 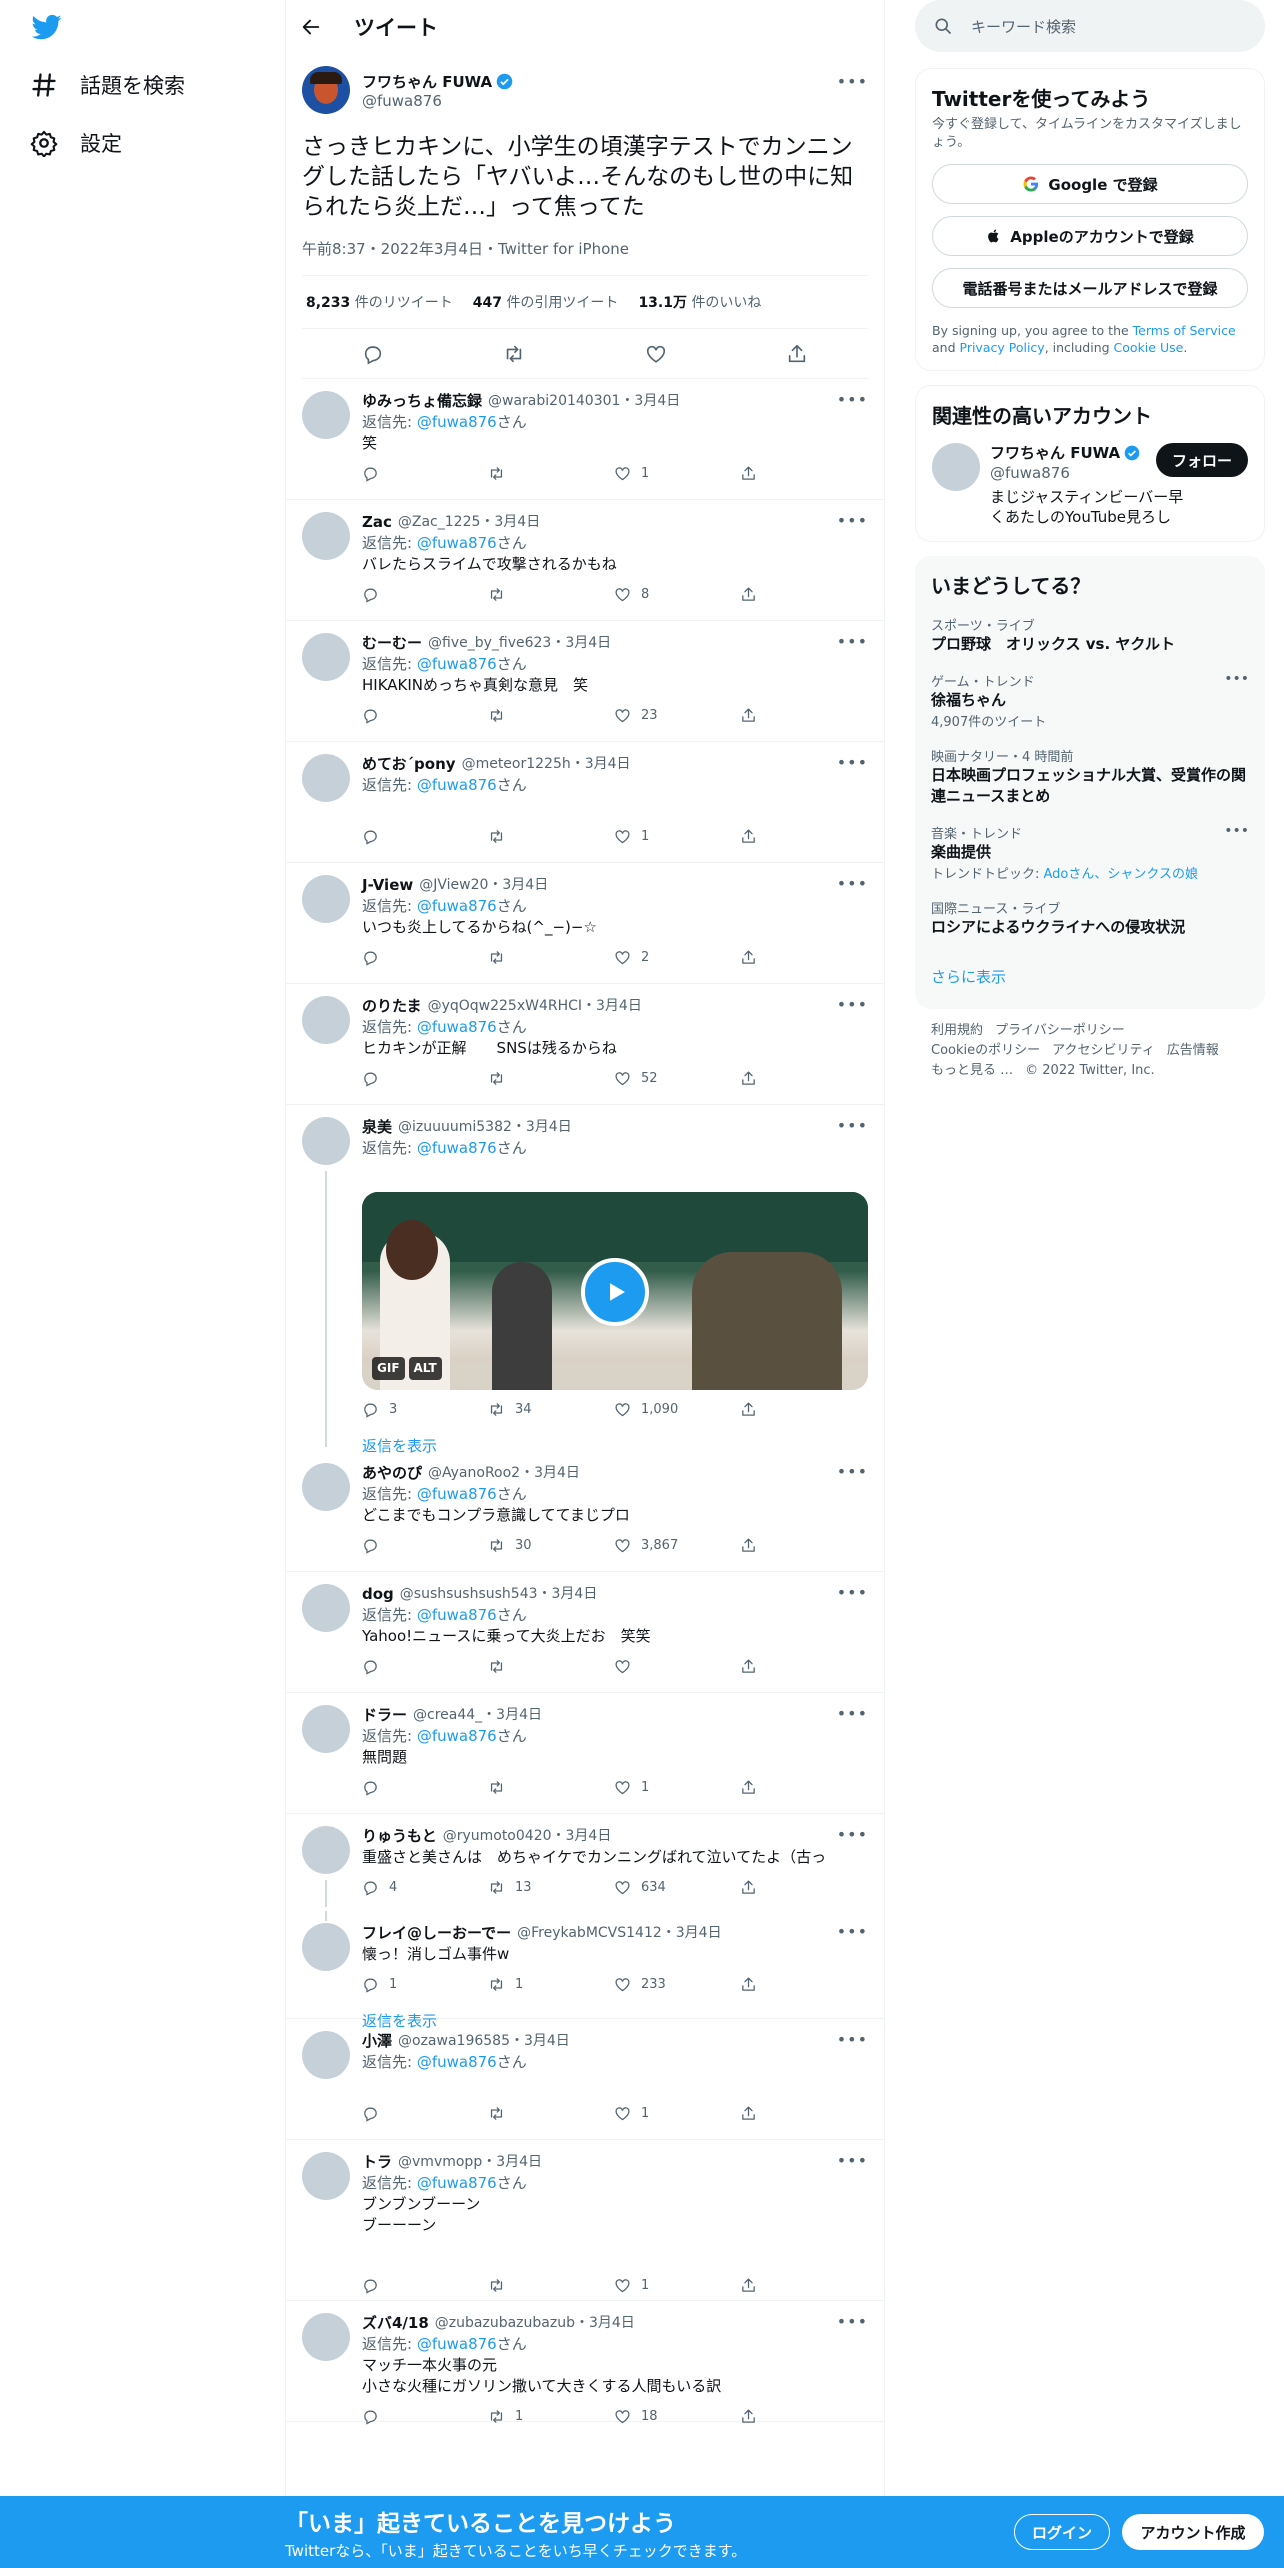 I want to click on reply-author-handle: @crea44_・3月4日, so click(x=477, y=1715).